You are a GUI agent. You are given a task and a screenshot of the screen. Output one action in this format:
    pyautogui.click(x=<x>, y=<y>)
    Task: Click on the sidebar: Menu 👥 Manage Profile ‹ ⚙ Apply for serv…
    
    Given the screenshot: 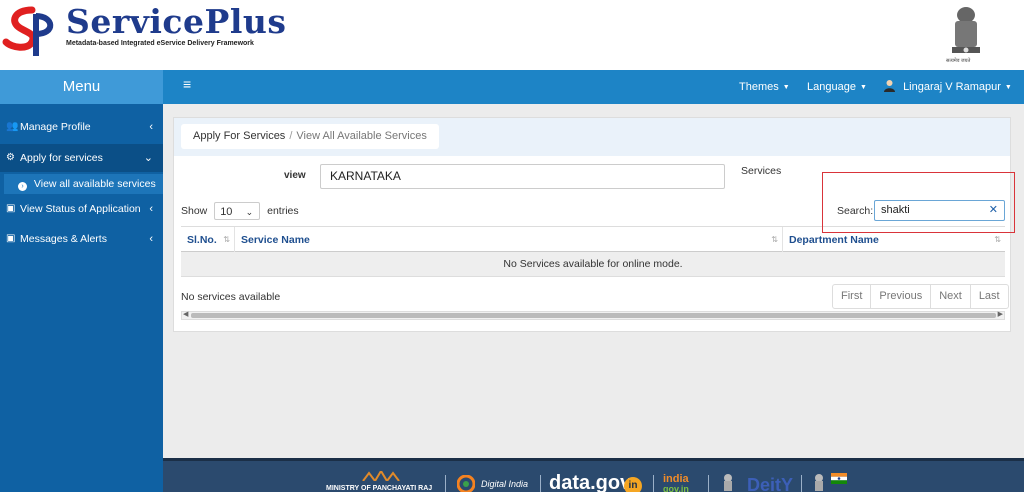 What is the action you would take?
    pyautogui.click(x=81, y=281)
    